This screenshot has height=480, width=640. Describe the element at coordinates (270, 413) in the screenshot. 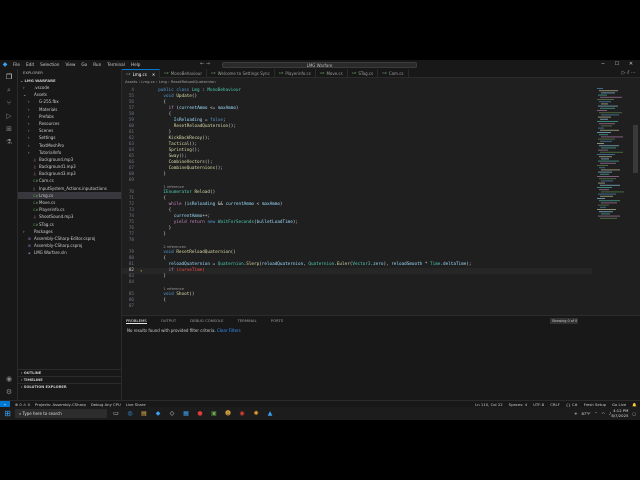

I see `app-icon-6: ▲` at that location.